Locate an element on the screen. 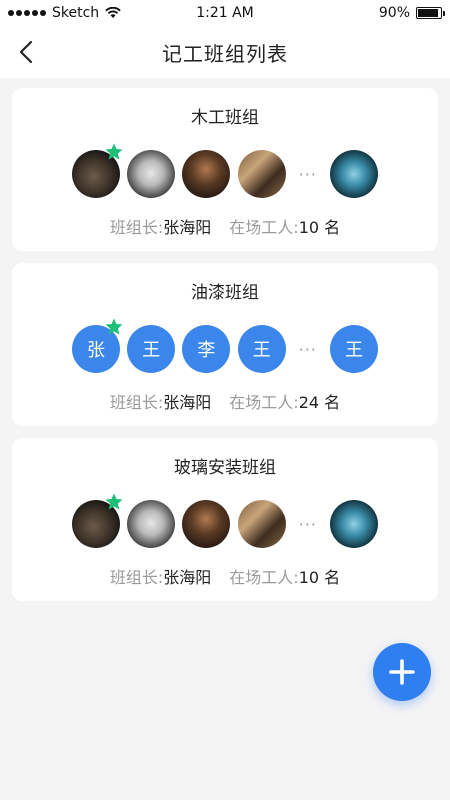 This screenshot has width=450, height=800. back-button is located at coordinates (26, 52).